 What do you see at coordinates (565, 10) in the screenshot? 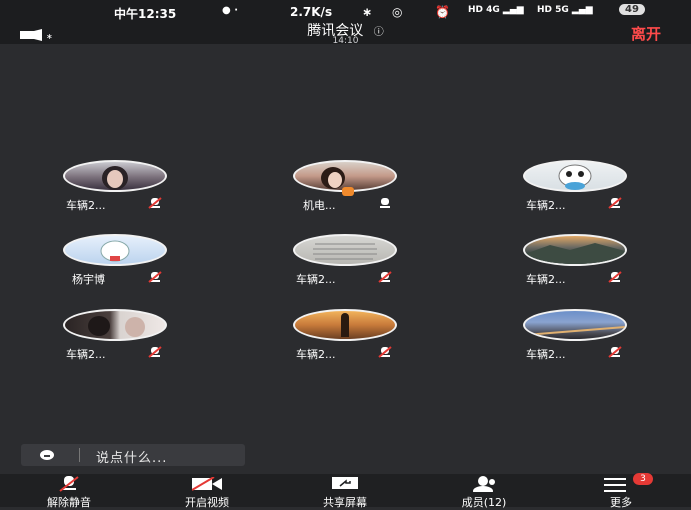
I see `signal-icon-2: HD 5G ▂▄▆` at bounding box center [565, 10].